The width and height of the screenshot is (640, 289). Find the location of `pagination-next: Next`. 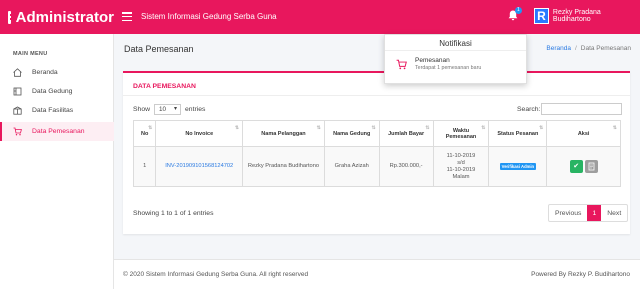

pagination-next: Next is located at coordinates (614, 213).